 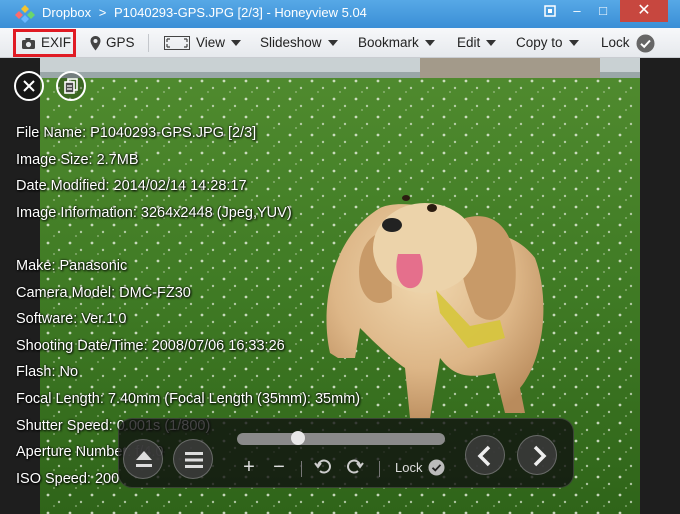 What do you see at coordinates (322, 466) in the screenshot?
I see `rotate-left-icon` at bounding box center [322, 466].